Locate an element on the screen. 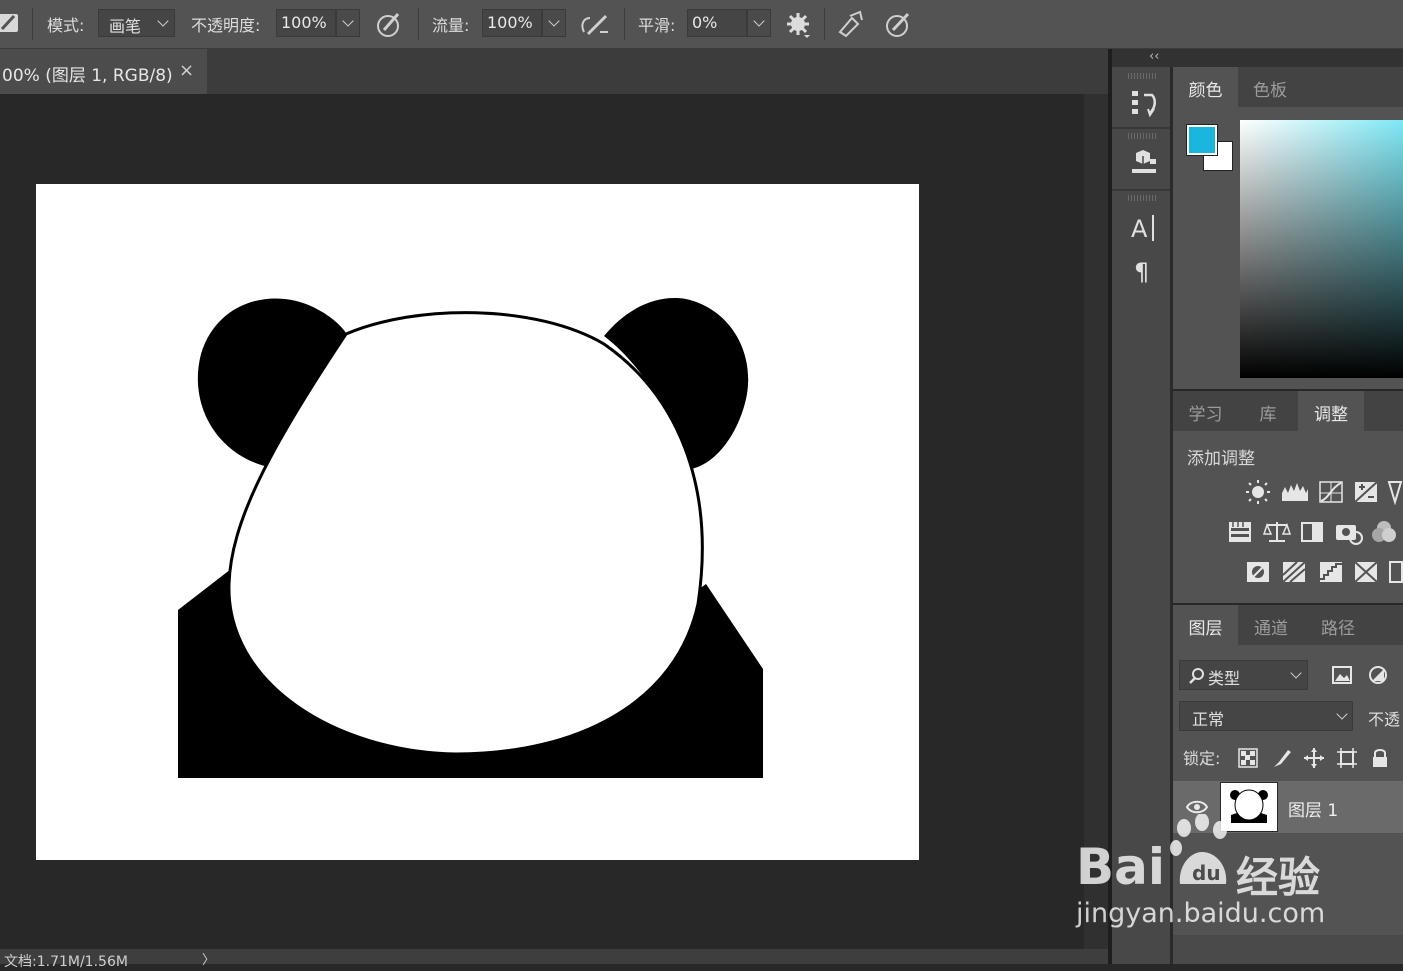  character-icon: A is located at coordinates (1143, 228).